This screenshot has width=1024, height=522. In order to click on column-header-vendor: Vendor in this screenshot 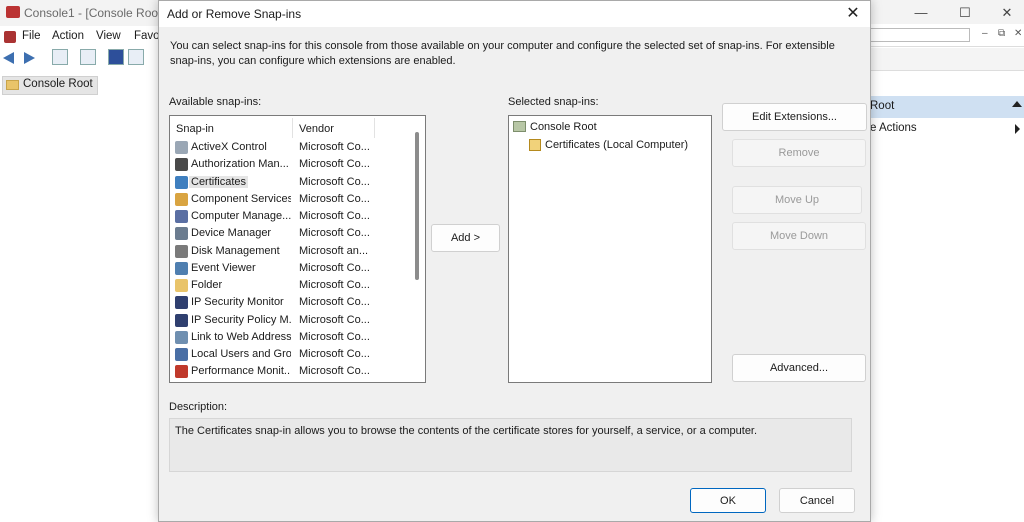, I will do `click(316, 129)`.